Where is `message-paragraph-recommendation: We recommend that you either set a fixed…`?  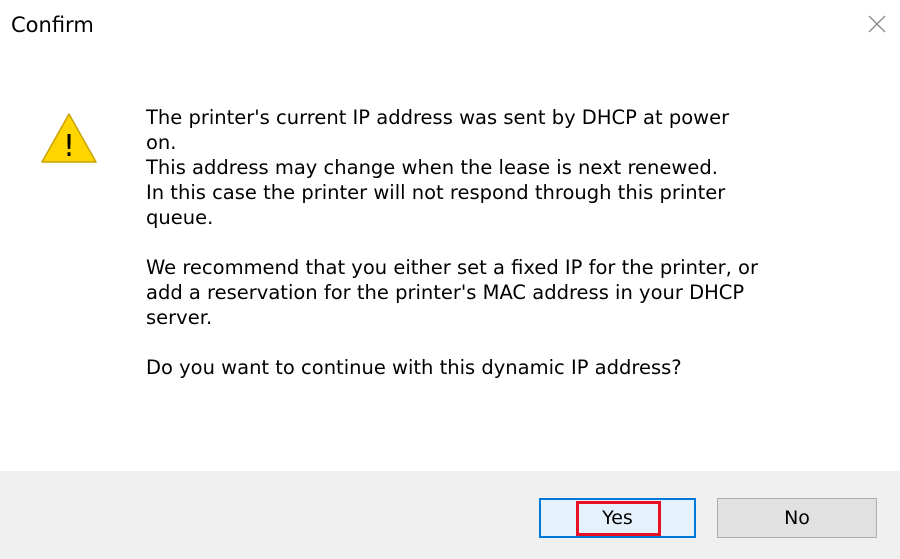
message-paragraph-recommendation: We recommend that you either set a fixed… is located at coordinates (452, 292).